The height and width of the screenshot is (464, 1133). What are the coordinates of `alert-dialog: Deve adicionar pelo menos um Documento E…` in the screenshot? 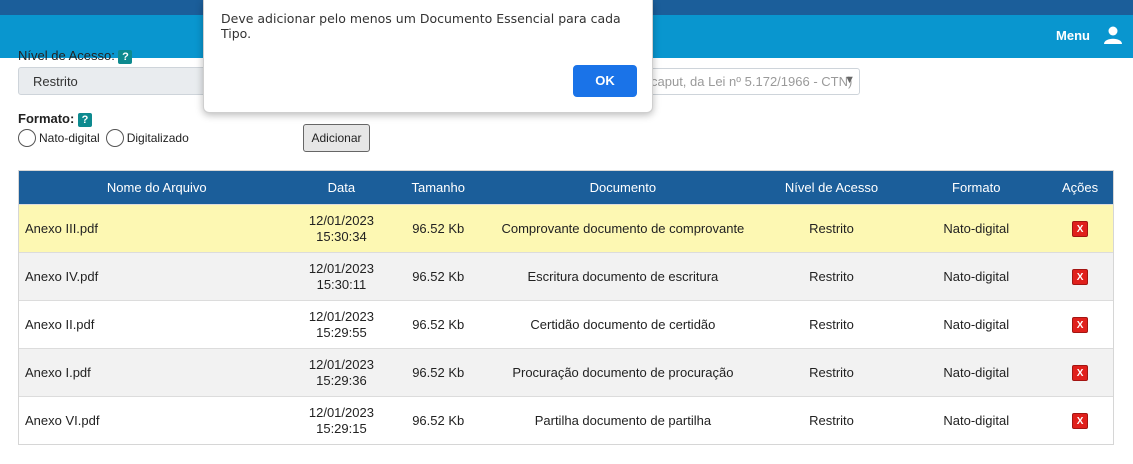 It's located at (428, 56).